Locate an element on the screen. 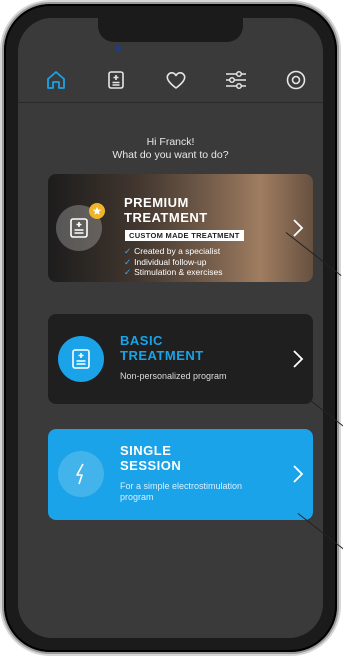 The height and width of the screenshot is (656, 343). premium-title: PREMIUM TREATMENT is located at coordinates (166, 210).